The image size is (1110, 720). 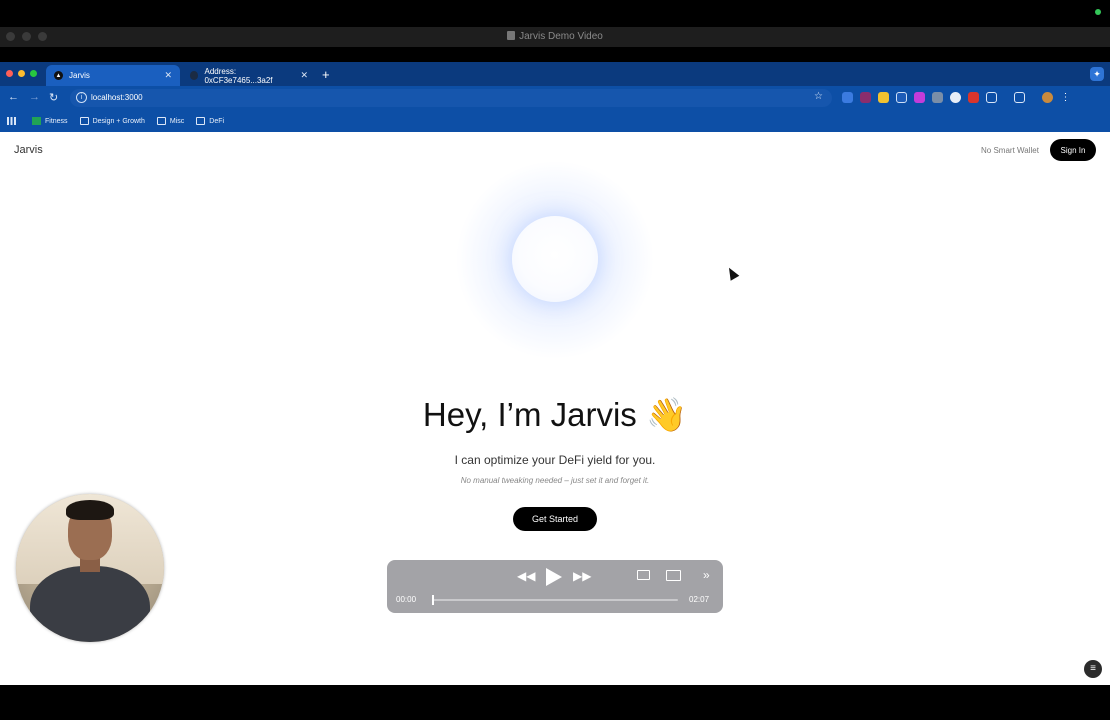 What do you see at coordinates (326, 74) in the screenshot?
I see `new-tab-icon: +` at bounding box center [326, 74].